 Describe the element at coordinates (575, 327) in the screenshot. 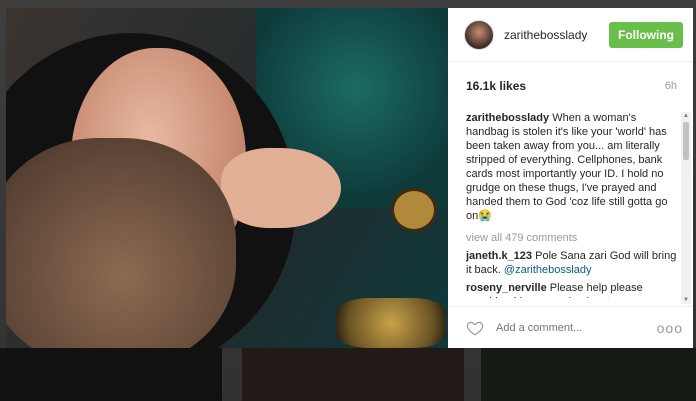

I see `add-comment-input` at that location.